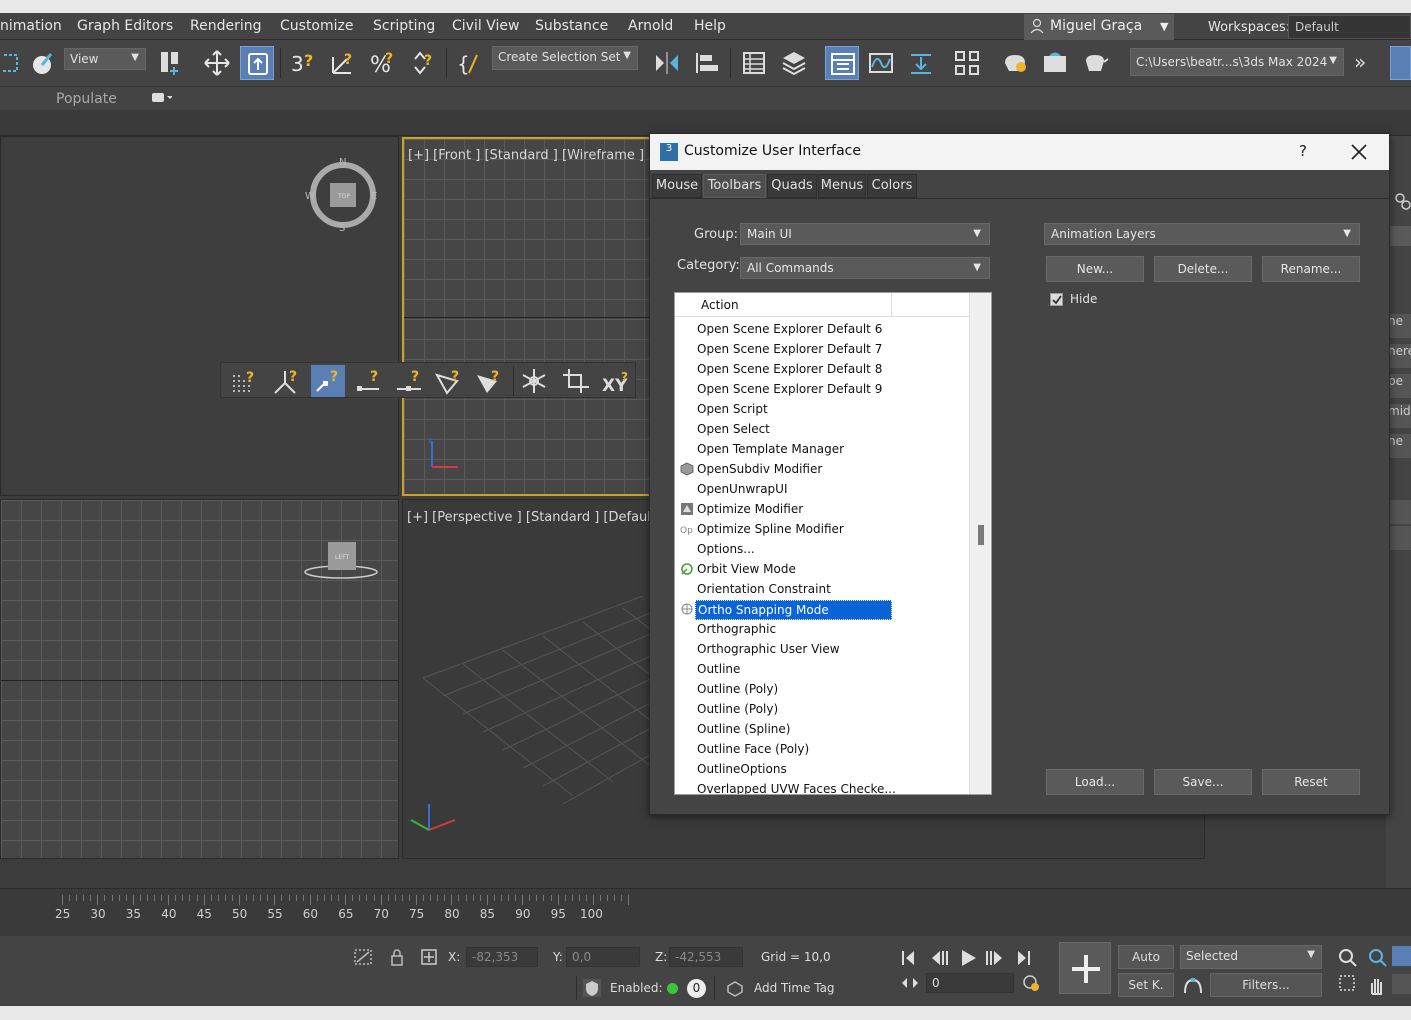 The height and width of the screenshot is (1020, 1411). I want to click on select-manipulate-button, so click(257, 63).